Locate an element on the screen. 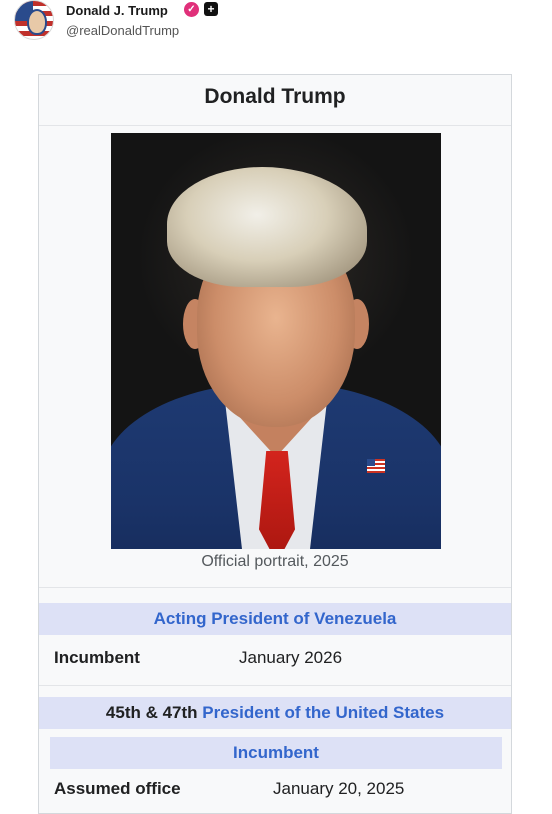 Image resolution: width=552 pixels, height=814 pixels. incumbent-band: Incumbent is located at coordinates (276, 753).